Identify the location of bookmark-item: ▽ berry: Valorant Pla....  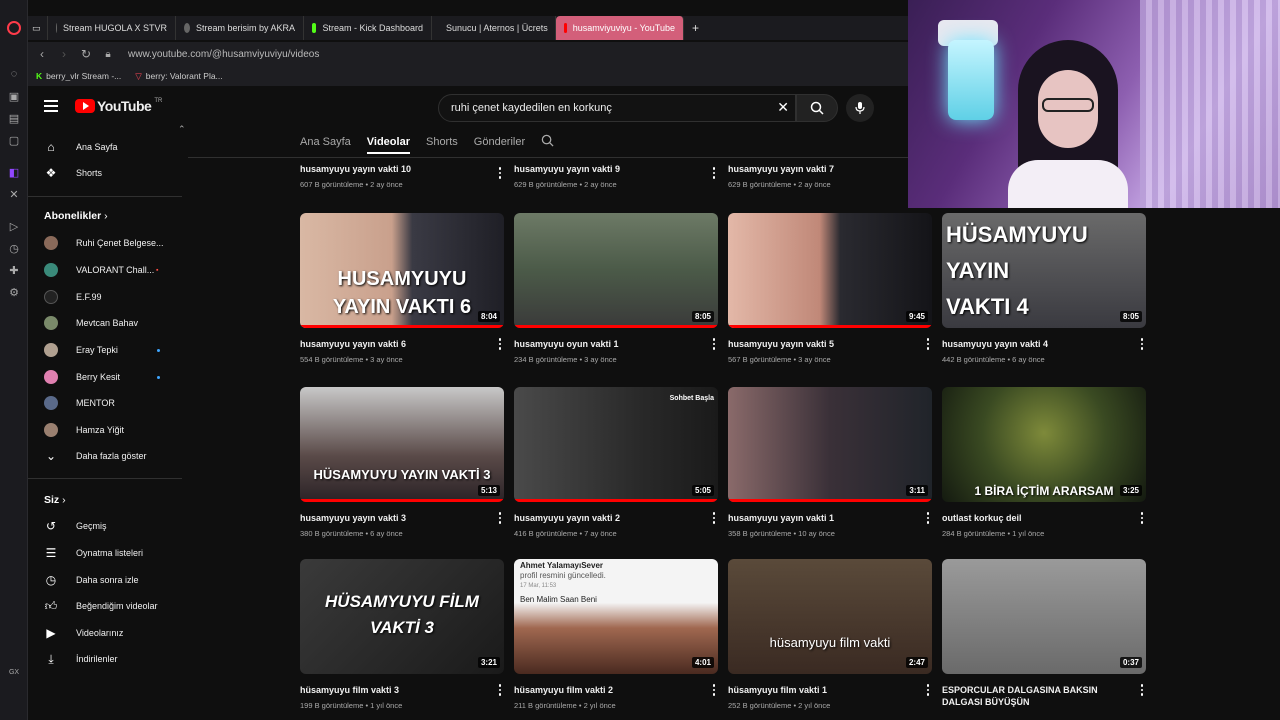
(178, 76).